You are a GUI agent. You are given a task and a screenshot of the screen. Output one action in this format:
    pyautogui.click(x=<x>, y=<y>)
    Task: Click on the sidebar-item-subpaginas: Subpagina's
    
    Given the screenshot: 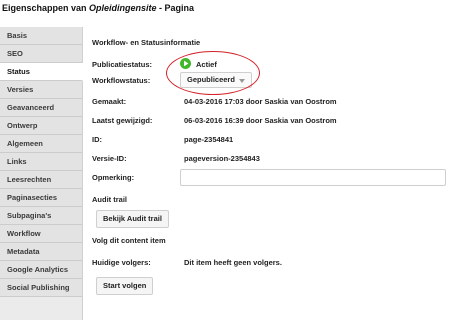 What is the action you would take?
    pyautogui.click(x=41, y=216)
    